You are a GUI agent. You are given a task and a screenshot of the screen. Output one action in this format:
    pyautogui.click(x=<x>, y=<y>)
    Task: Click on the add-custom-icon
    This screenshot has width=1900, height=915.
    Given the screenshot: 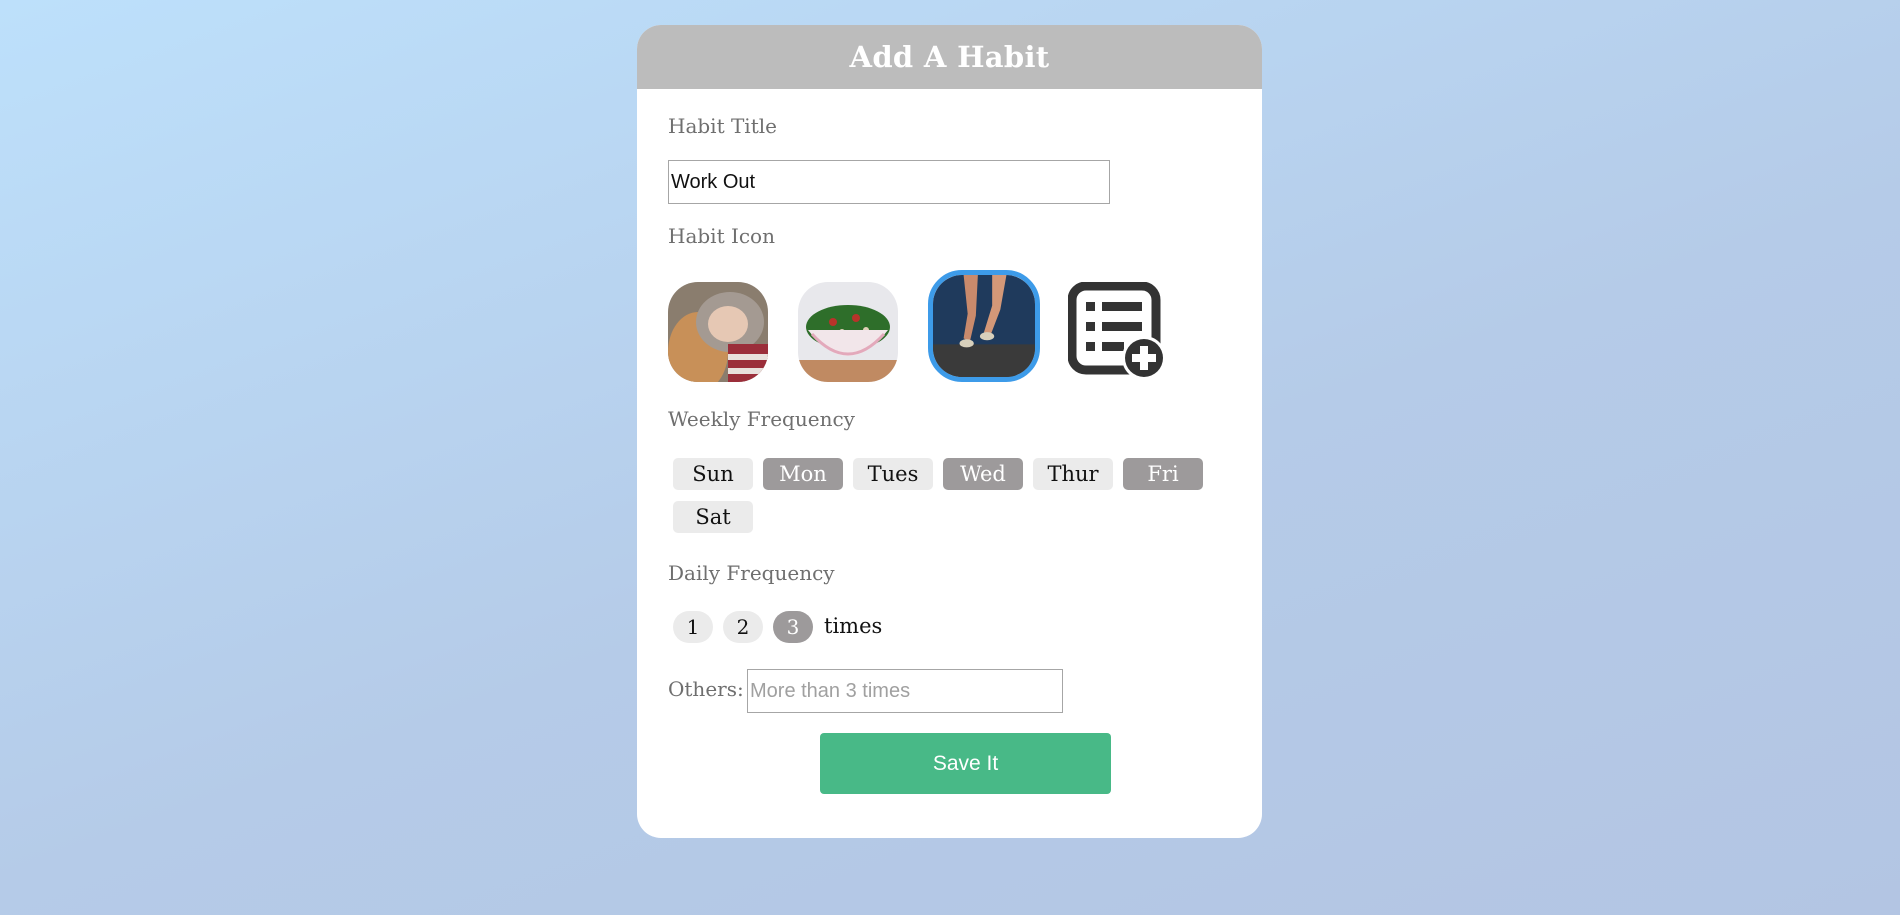 What is the action you would take?
    pyautogui.click(x=1118, y=332)
    